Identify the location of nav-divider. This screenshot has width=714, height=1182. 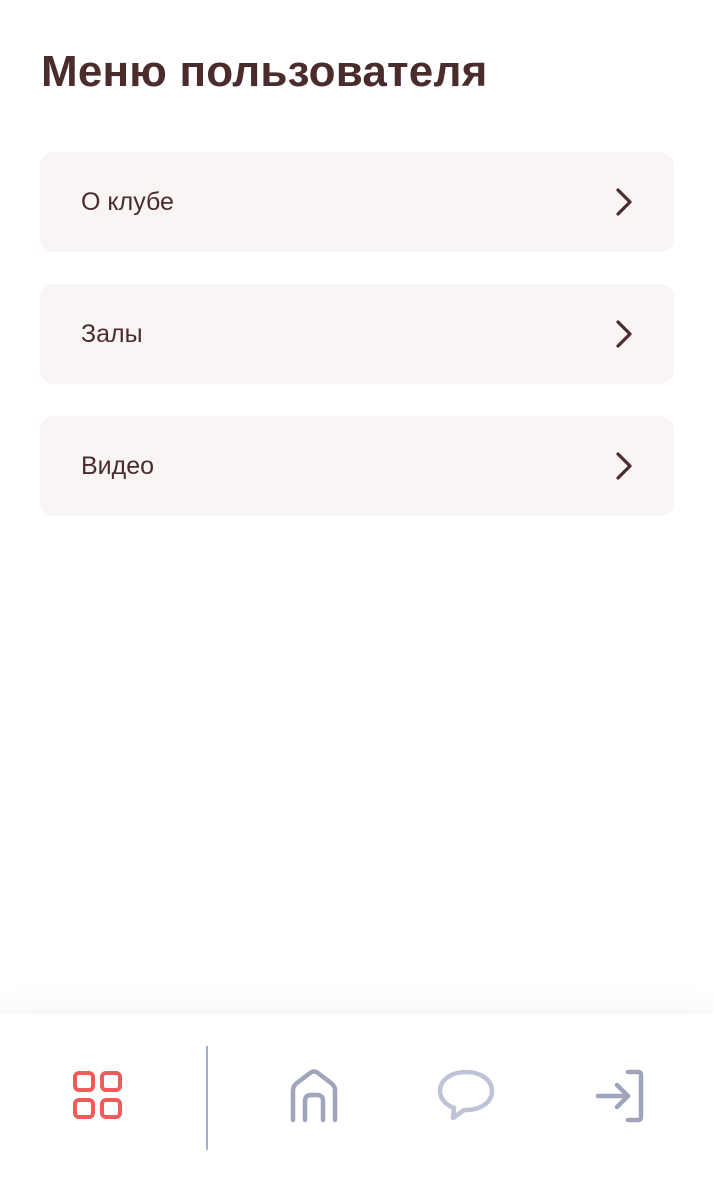
(207, 1098).